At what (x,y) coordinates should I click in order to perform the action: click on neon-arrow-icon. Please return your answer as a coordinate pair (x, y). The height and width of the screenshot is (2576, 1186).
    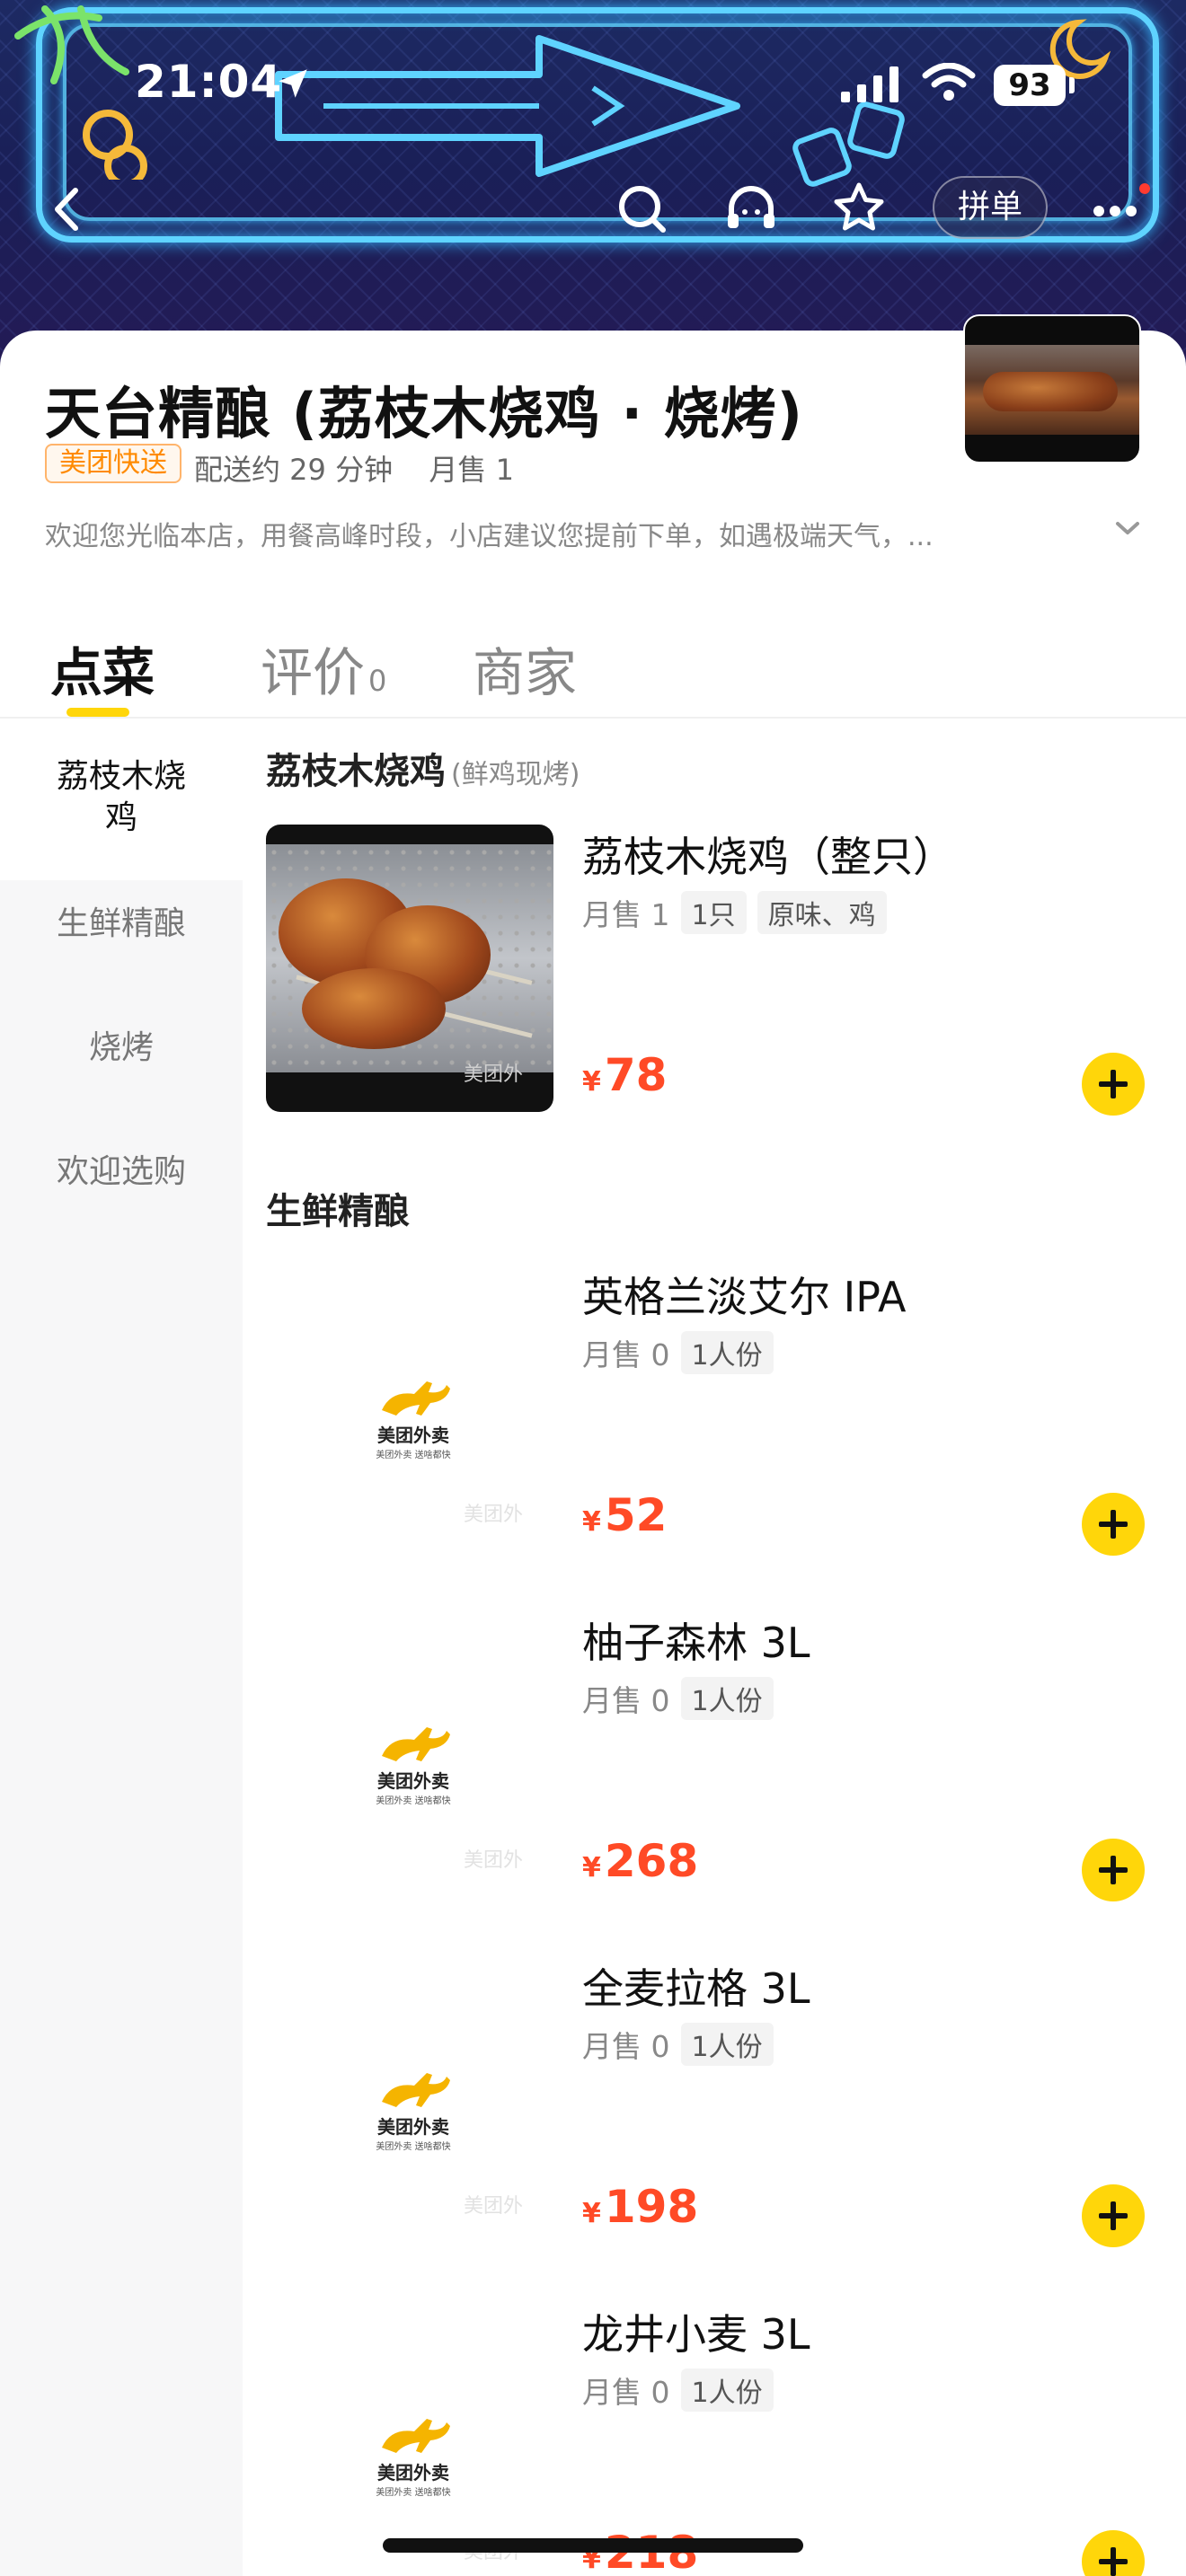
    Looking at the image, I should click on (508, 106).